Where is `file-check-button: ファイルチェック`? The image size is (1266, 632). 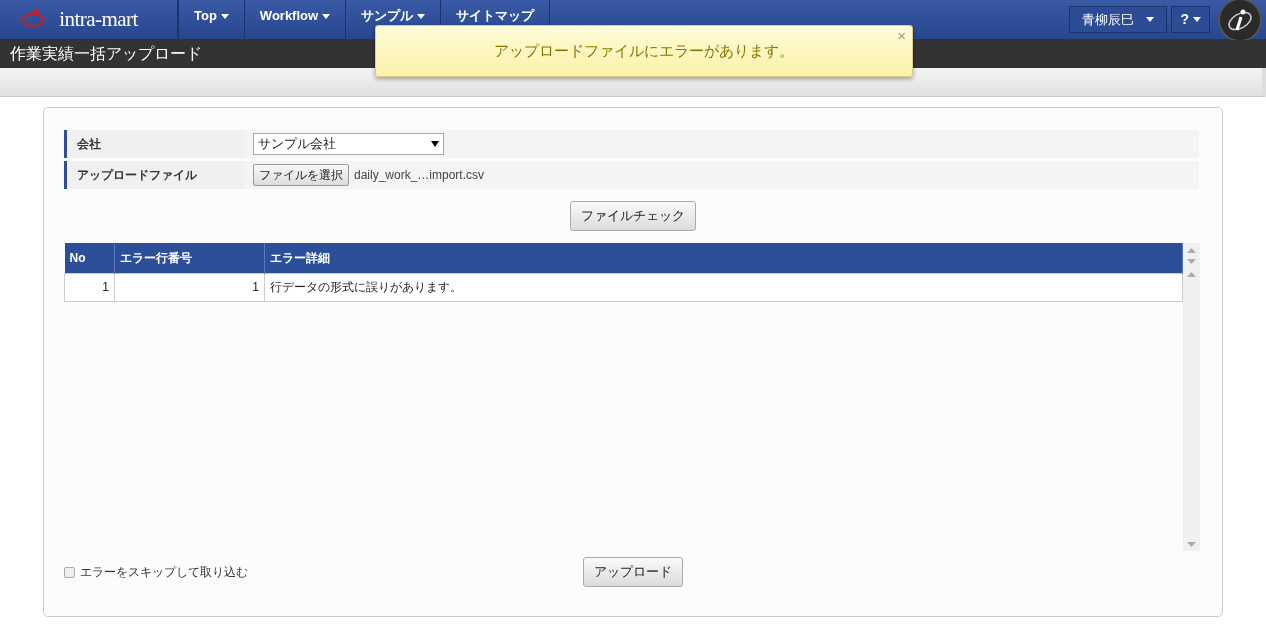
file-check-button: ファイルチェック is located at coordinates (633, 216).